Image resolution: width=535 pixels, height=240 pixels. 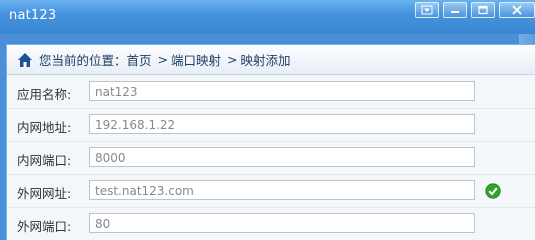 What do you see at coordinates (282, 91) in the screenshot?
I see `app-name-input` at bounding box center [282, 91].